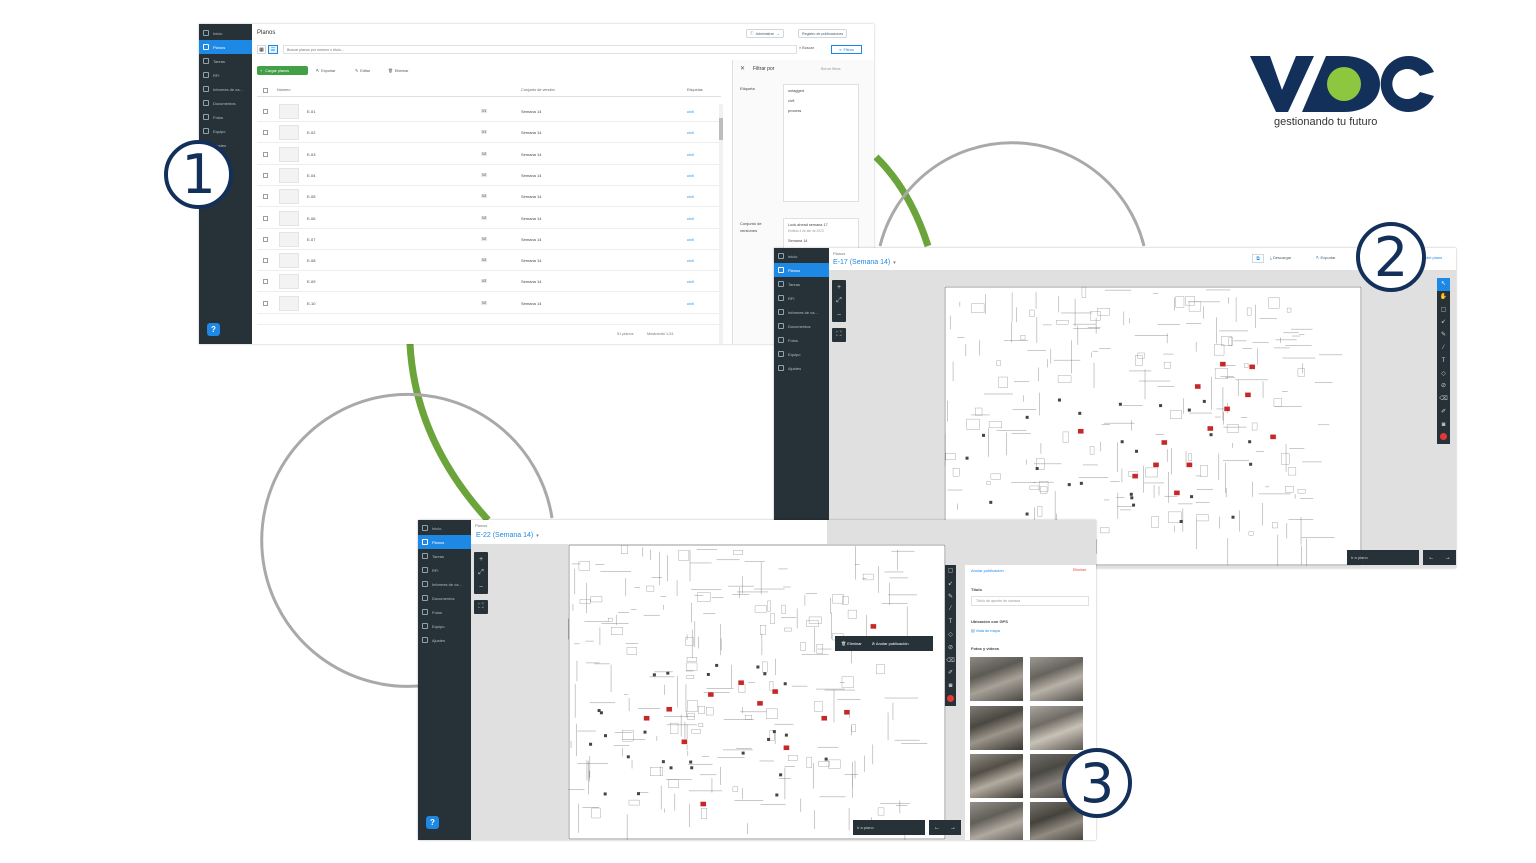 The width and height of the screenshot is (1536, 863). Describe the element at coordinates (489, 154) in the screenshot. I see `table-row: E-03 V2 Semana 14 civil` at that location.